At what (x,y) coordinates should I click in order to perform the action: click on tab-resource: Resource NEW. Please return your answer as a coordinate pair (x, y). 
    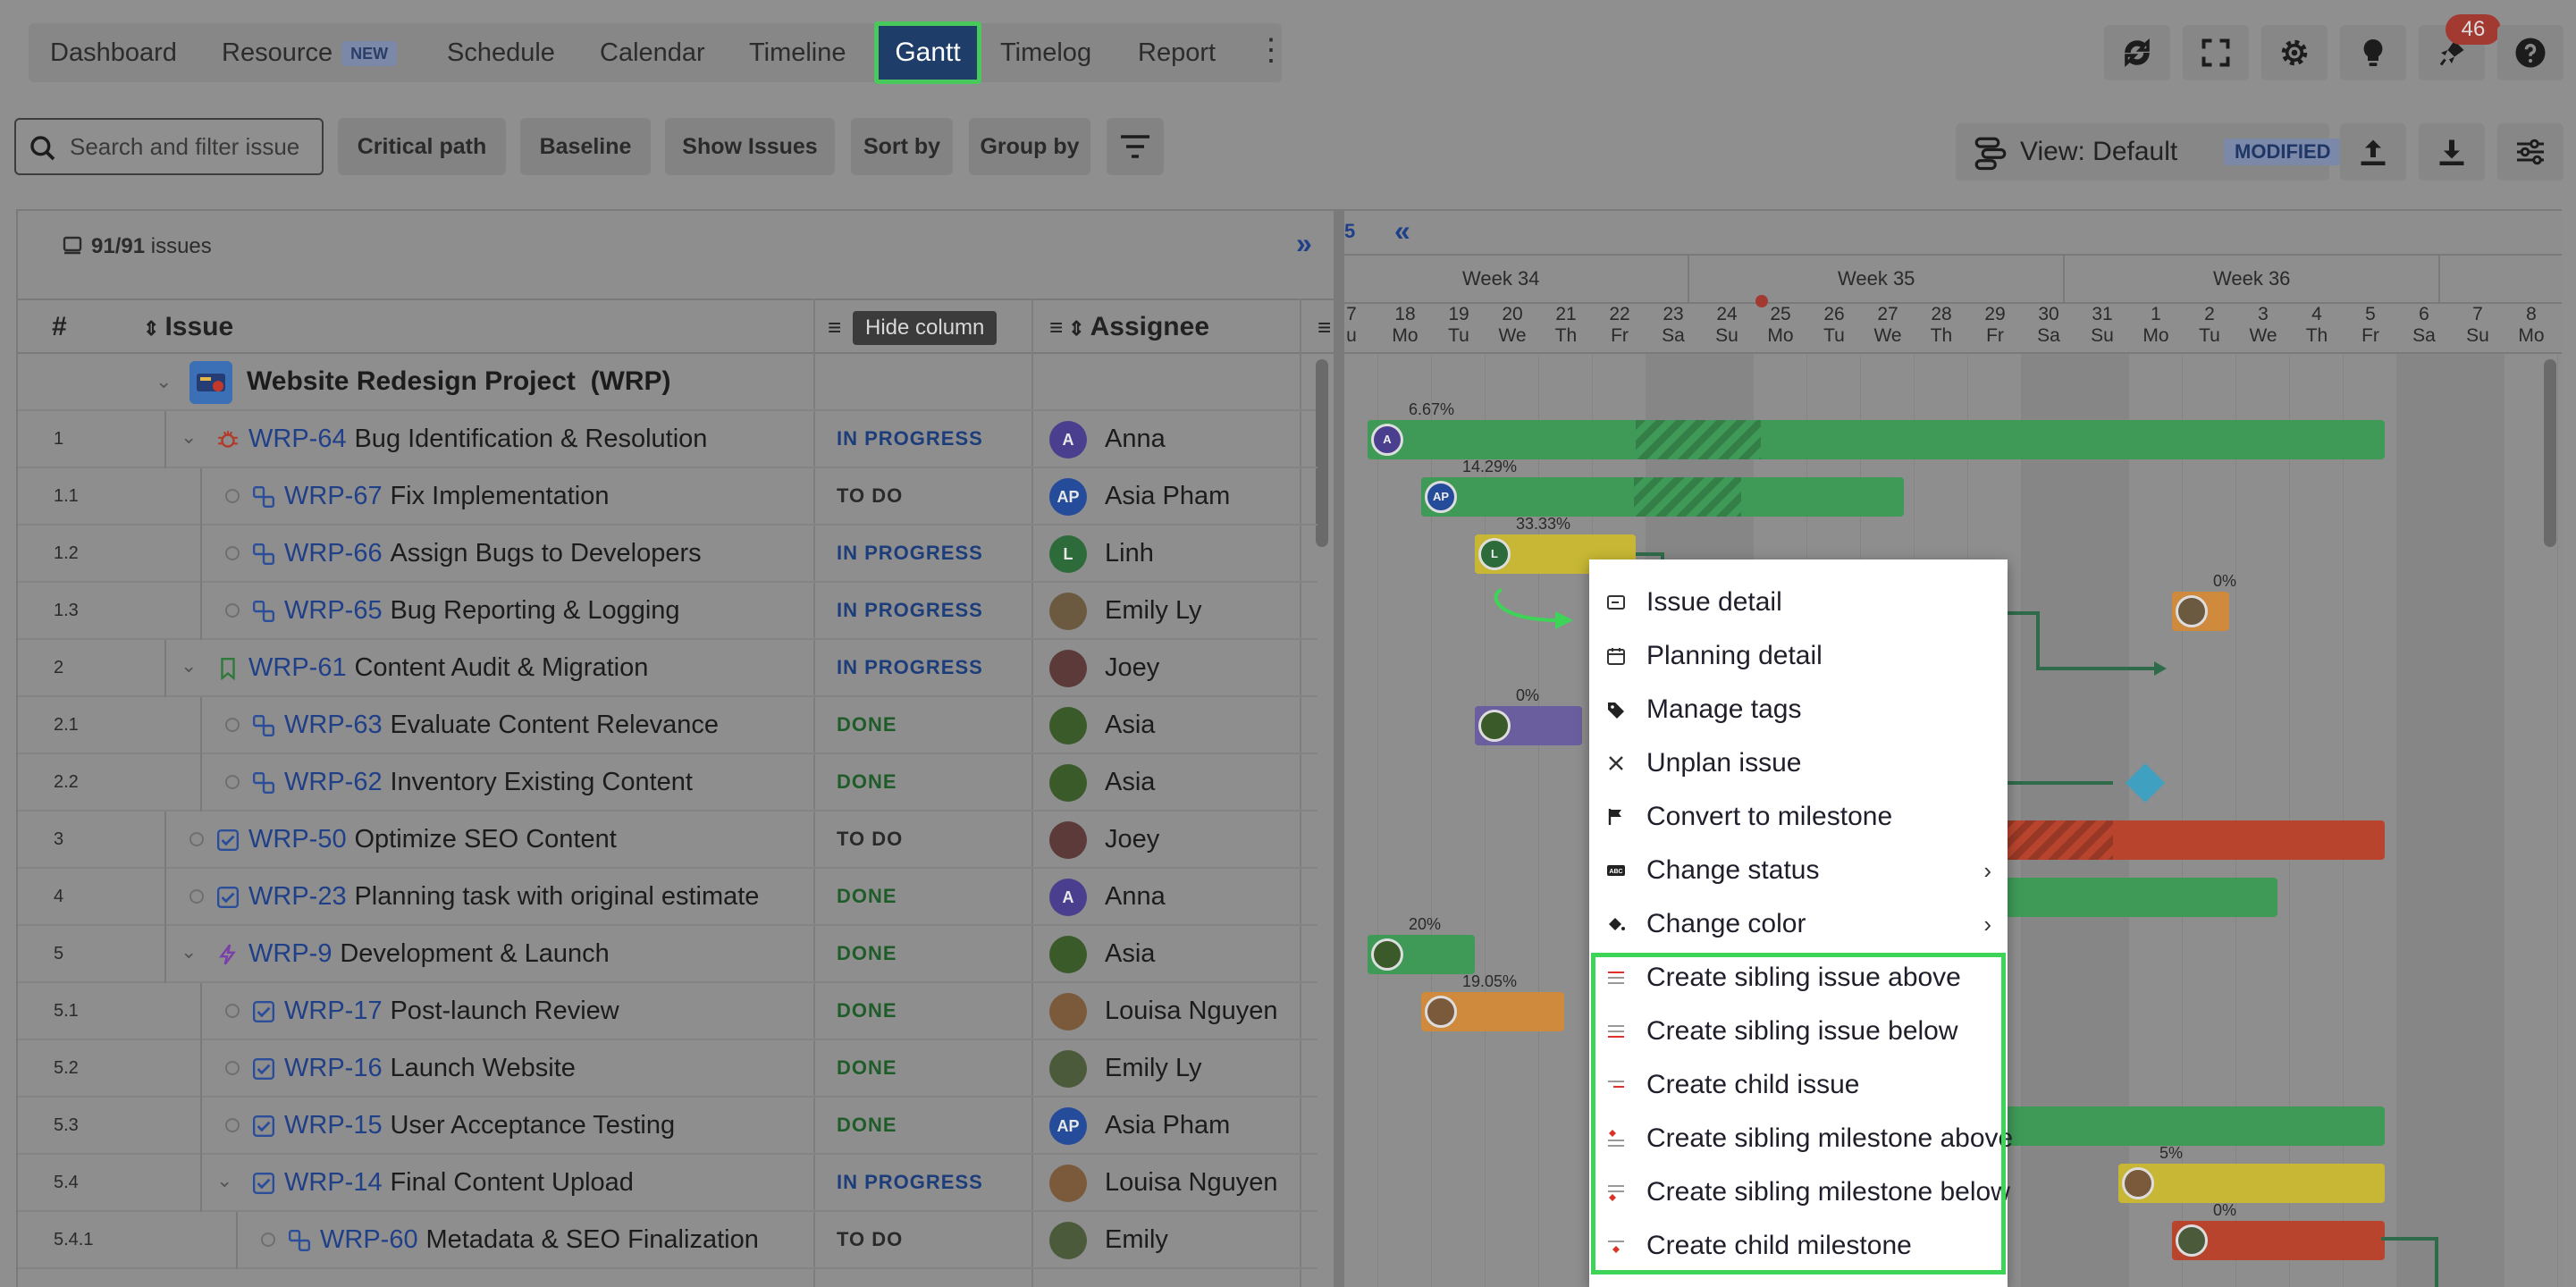
    Looking at the image, I should click on (310, 53).